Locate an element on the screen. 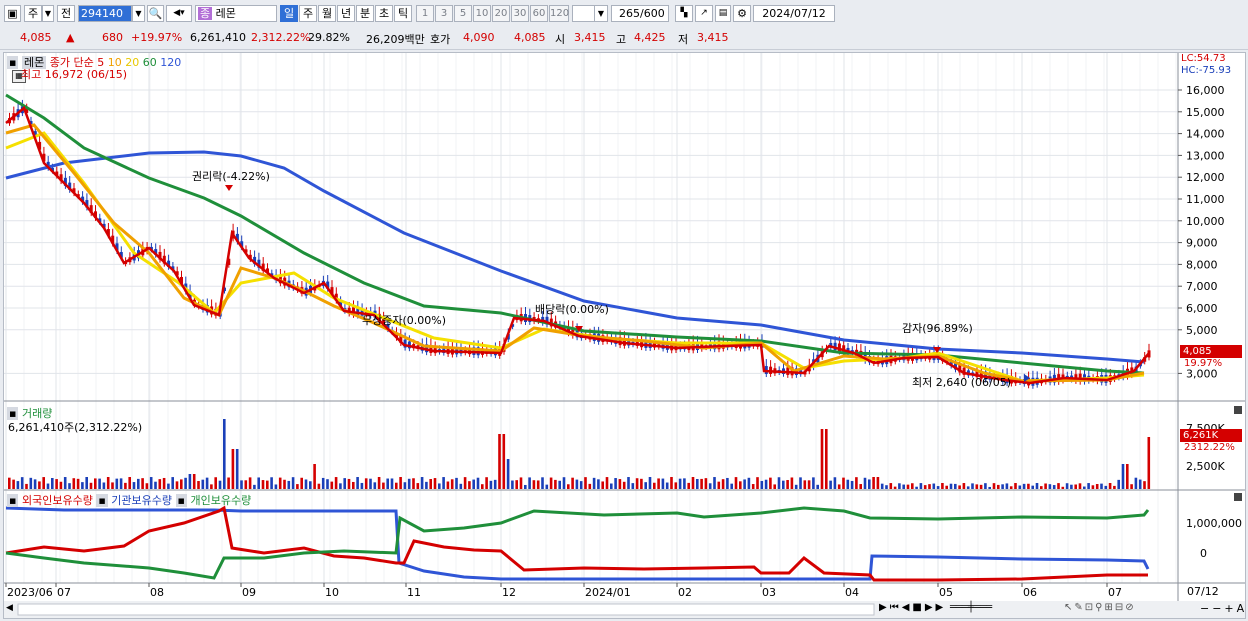 The height and width of the screenshot is (621, 1248). settings-gear-icon: ⚙ is located at coordinates (742, 13).